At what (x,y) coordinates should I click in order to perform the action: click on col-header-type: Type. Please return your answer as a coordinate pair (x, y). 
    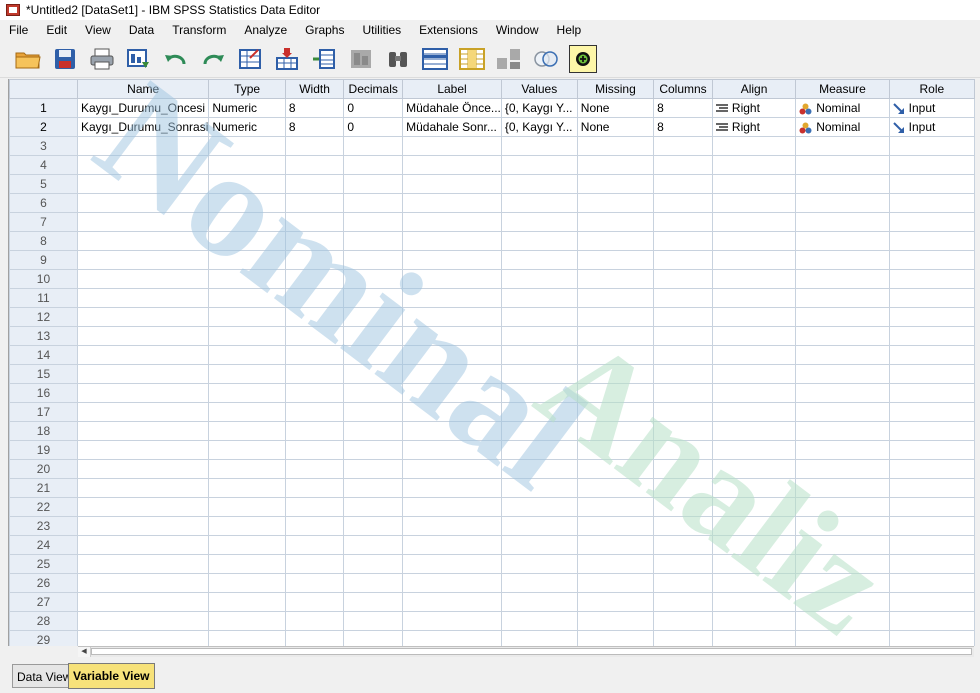
    Looking at the image, I should click on (247, 89).